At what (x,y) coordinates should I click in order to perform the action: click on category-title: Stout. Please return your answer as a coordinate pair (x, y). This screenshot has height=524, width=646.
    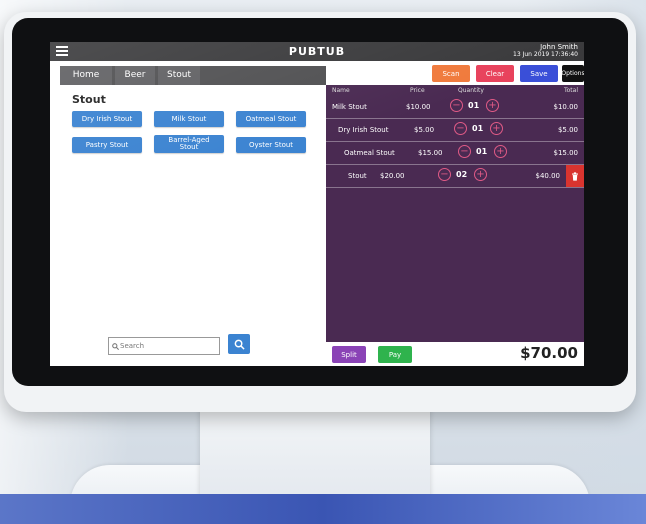
    Looking at the image, I should click on (89, 99).